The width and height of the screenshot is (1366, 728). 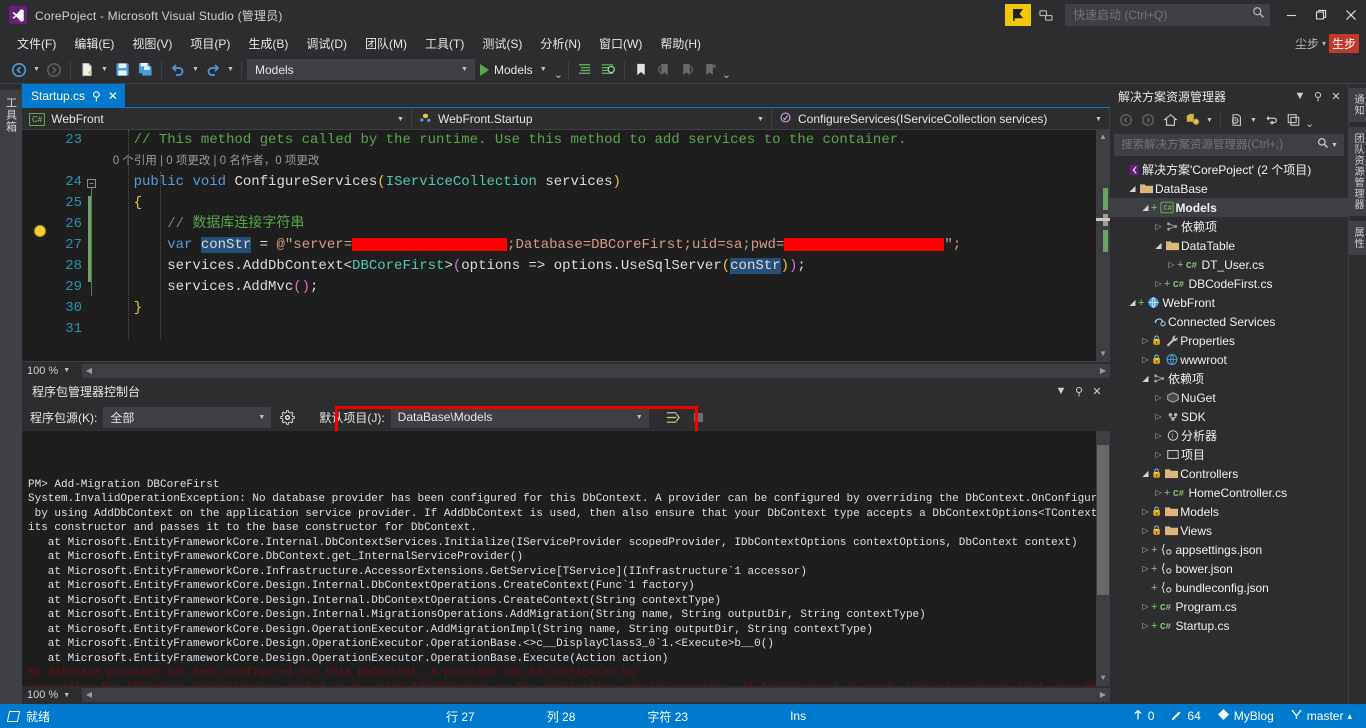 I want to click on menu-debug: 调试(D), so click(x=326, y=43).